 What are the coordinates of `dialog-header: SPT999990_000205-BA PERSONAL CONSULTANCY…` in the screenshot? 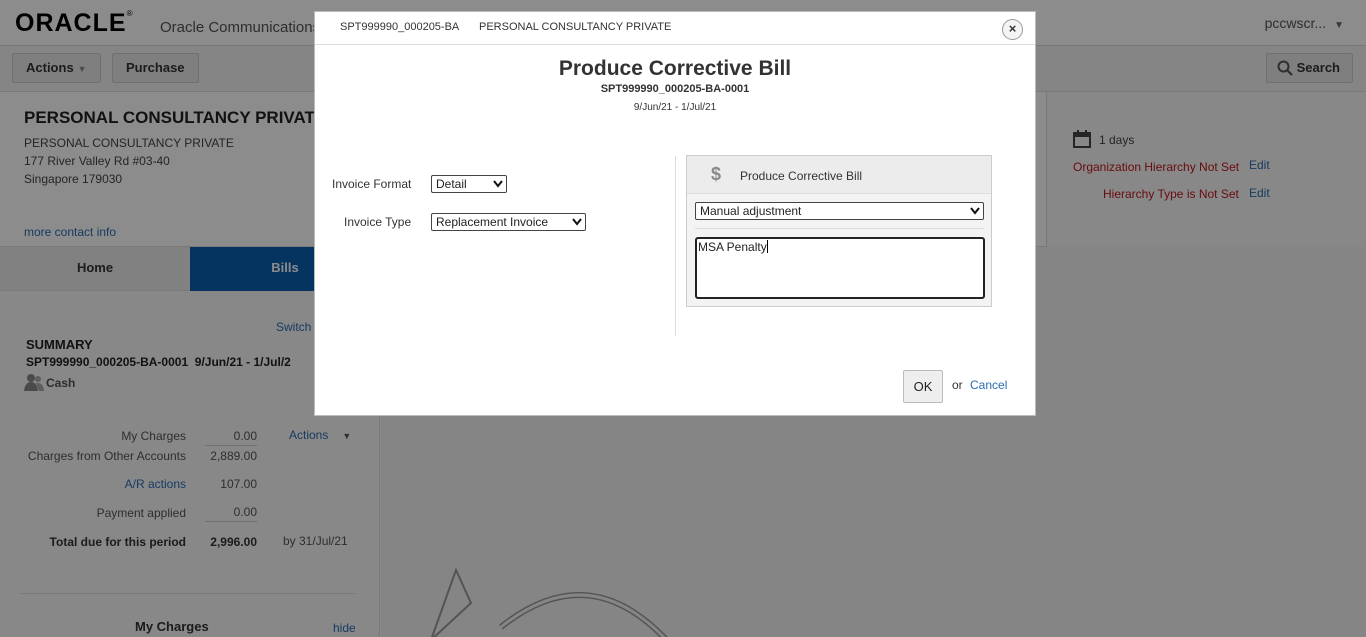 It's located at (675, 28).